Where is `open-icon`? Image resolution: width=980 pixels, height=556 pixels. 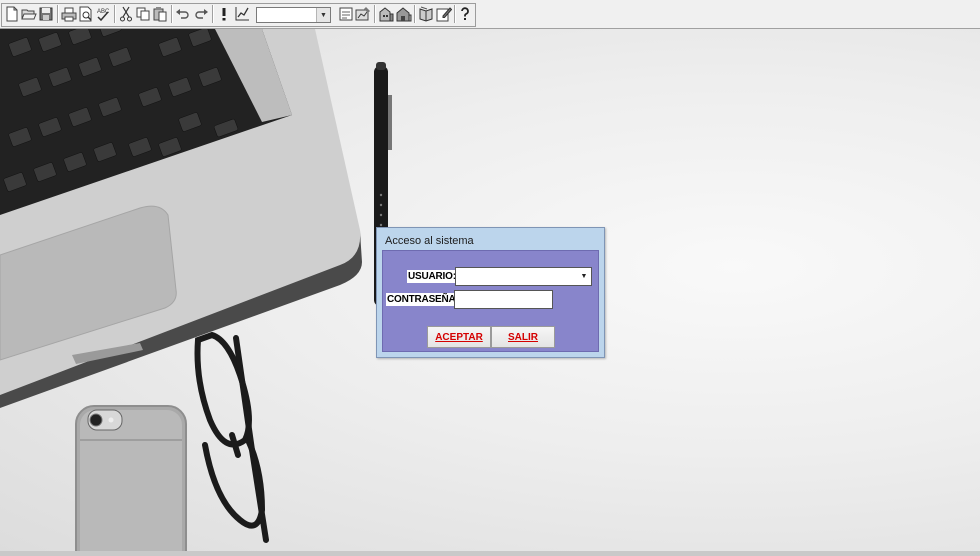 open-icon is located at coordinates (29, 14).